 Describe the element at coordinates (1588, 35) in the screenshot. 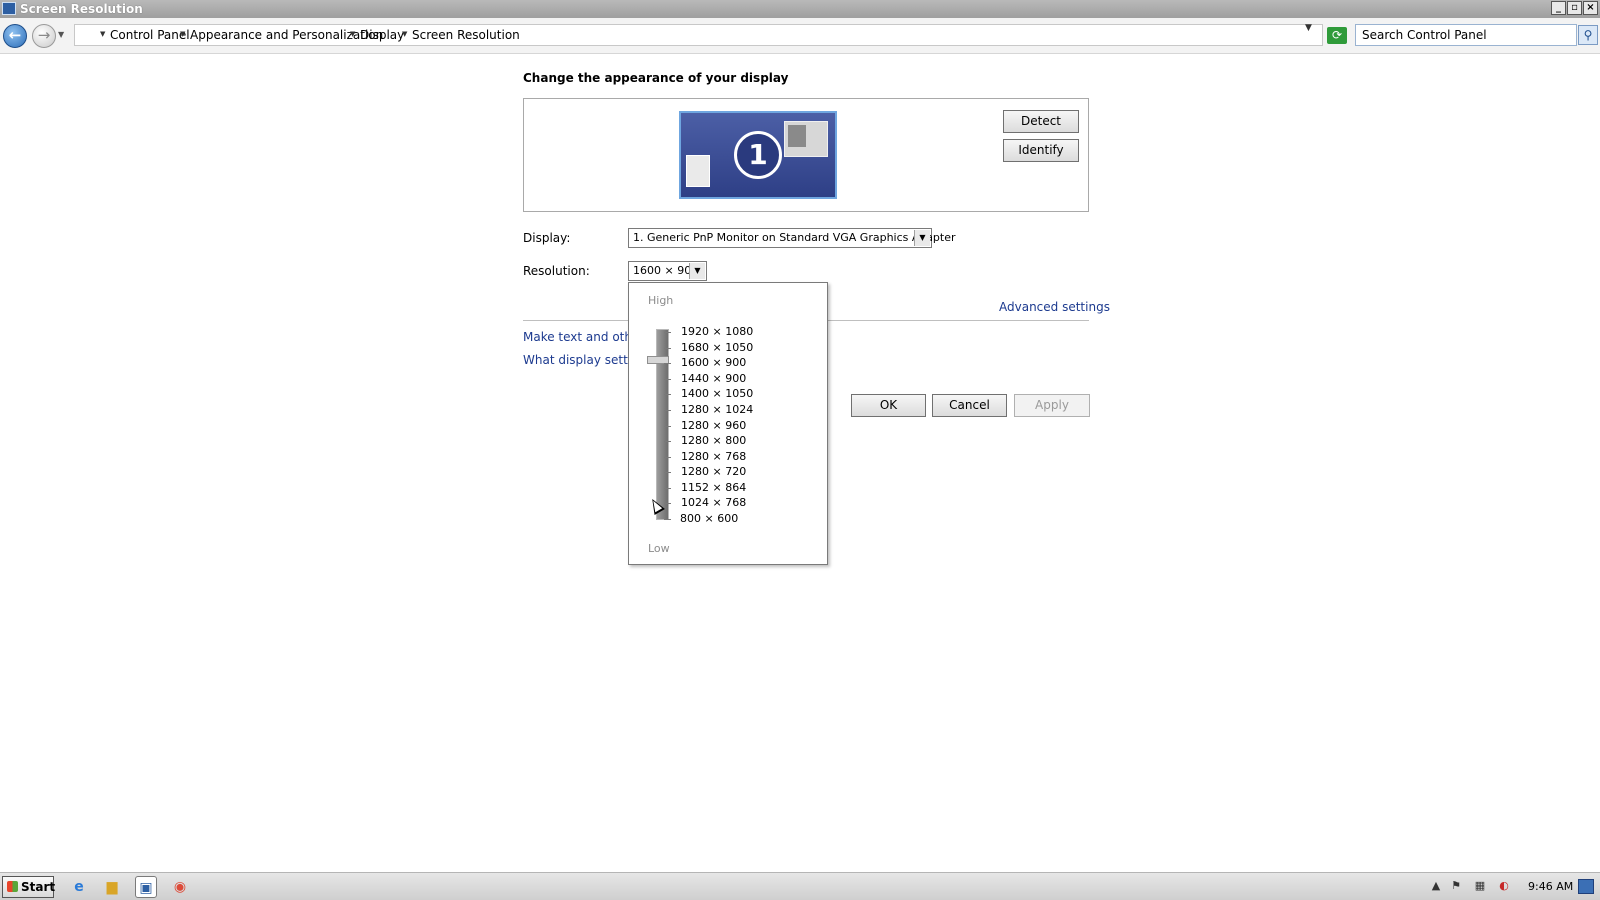

I see `search-icon: ⚲` at that location.